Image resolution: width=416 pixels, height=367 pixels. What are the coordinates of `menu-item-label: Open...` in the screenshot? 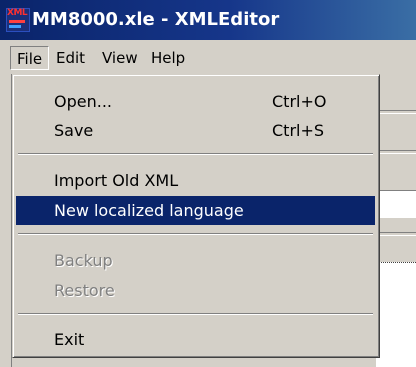 It's located at (83, 101).